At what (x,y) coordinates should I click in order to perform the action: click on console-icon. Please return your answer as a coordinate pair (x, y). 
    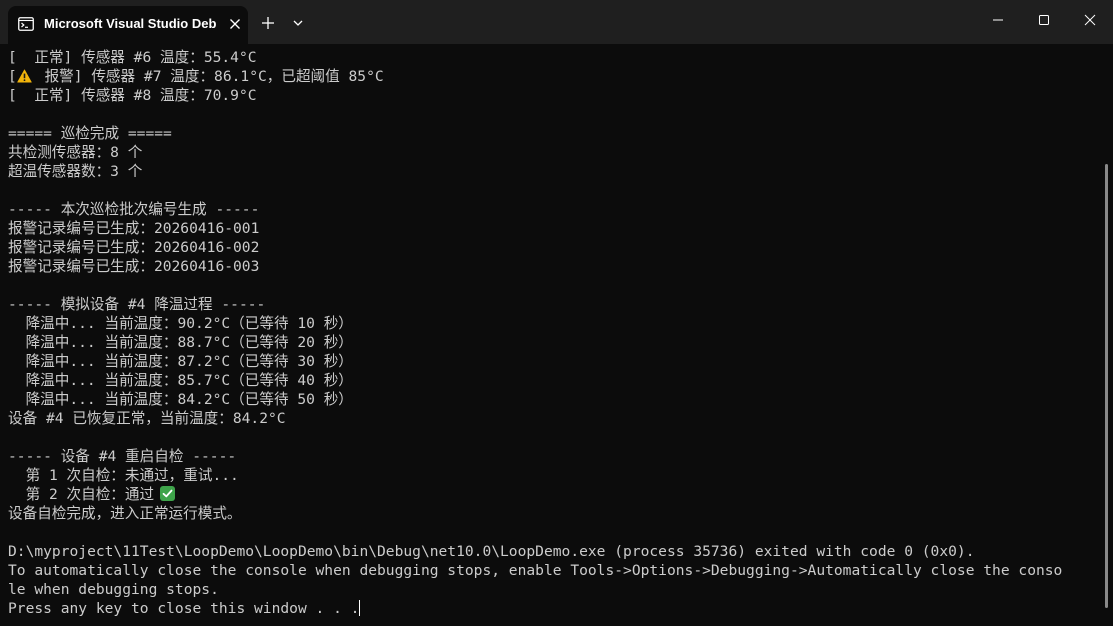
    Looking at the image, I should click on (26, 24).